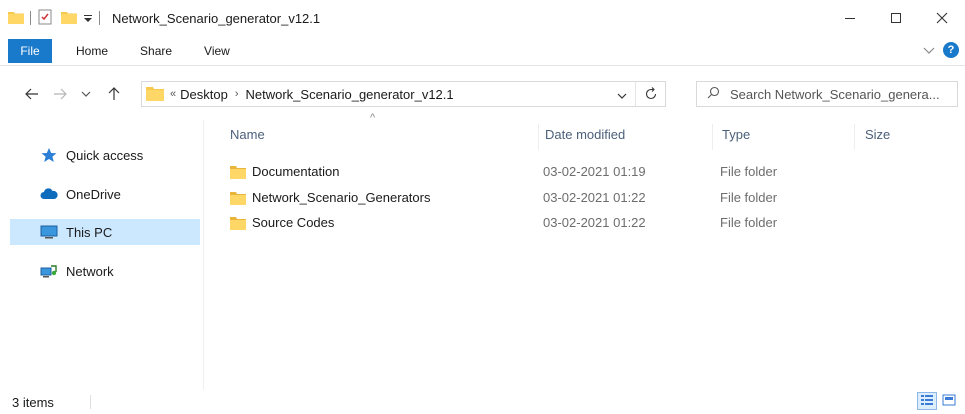  Describe the element at coordinates (929, 50) in the screenshot. I see `expand-ribbon-icon` at that location.